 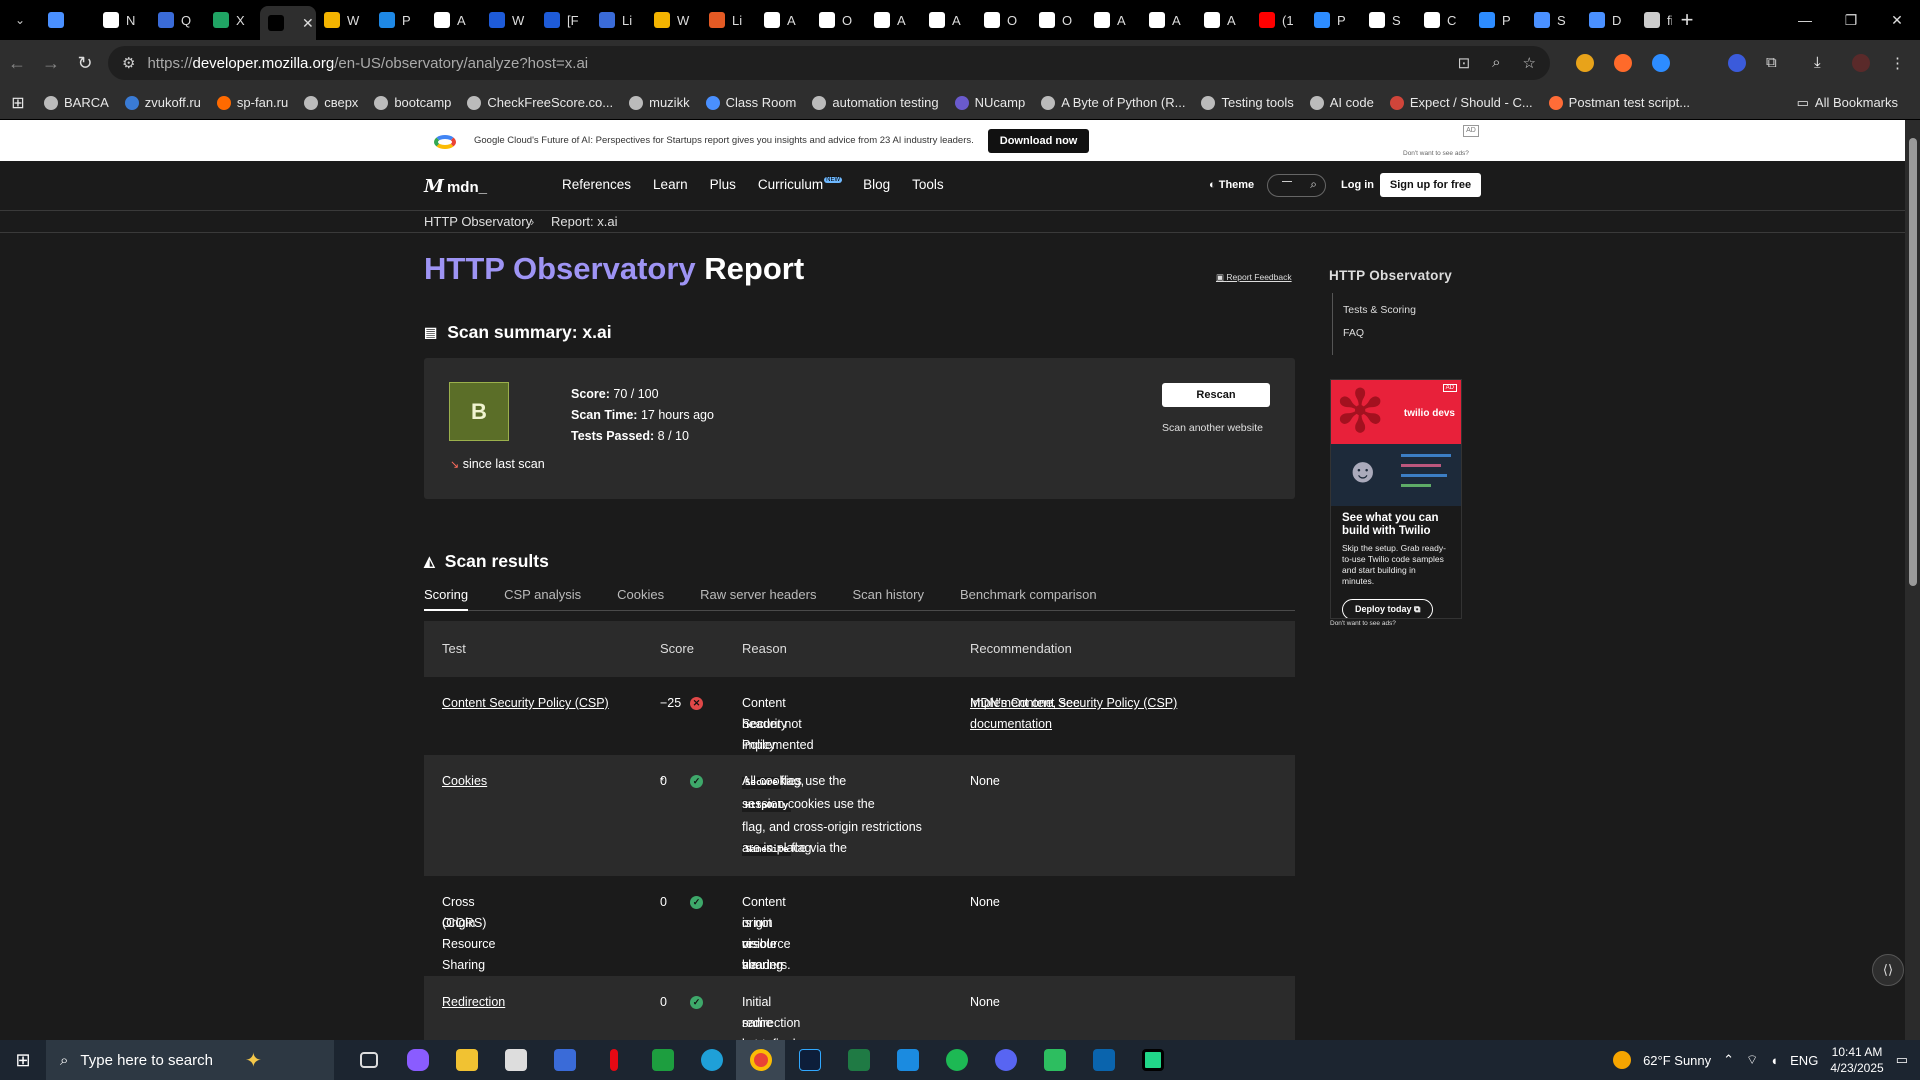 What do you see at coordinates (1805, 20) in the screenshot?
I see `minimize-button: —` at bounding box center [1805, 20].